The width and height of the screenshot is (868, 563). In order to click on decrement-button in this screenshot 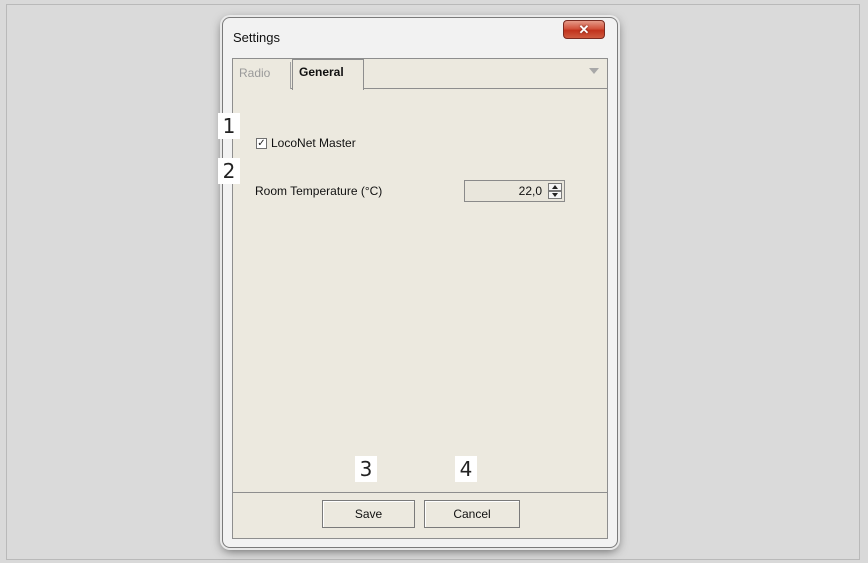, I will do `click(555, 195)`.